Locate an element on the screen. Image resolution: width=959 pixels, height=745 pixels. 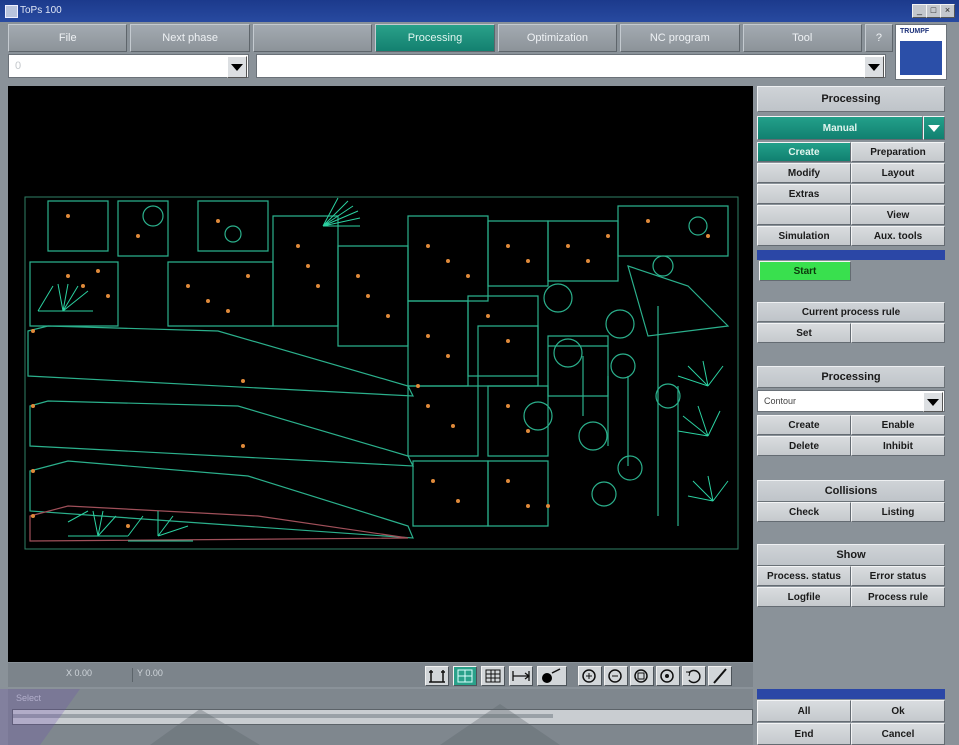
app-icon is located at coordinates (11, 11).